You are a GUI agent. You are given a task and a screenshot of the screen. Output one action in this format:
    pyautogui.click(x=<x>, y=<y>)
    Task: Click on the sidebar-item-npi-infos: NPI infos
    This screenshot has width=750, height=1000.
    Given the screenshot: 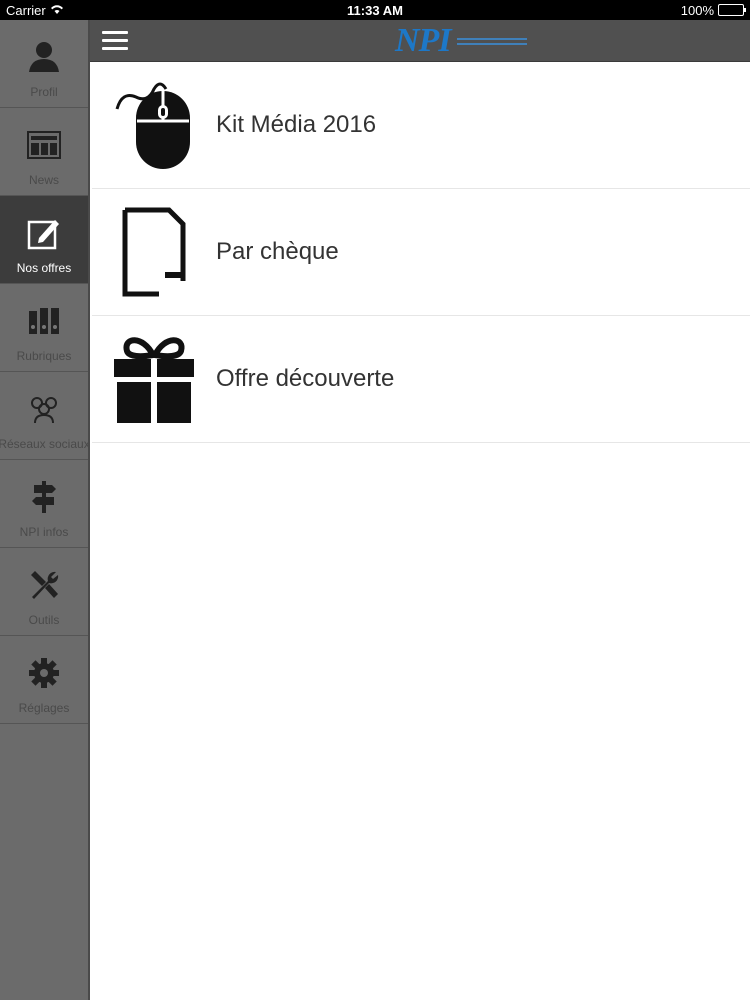 What is the action you would take?
    pyautogui.click(x=44, y=504)
    